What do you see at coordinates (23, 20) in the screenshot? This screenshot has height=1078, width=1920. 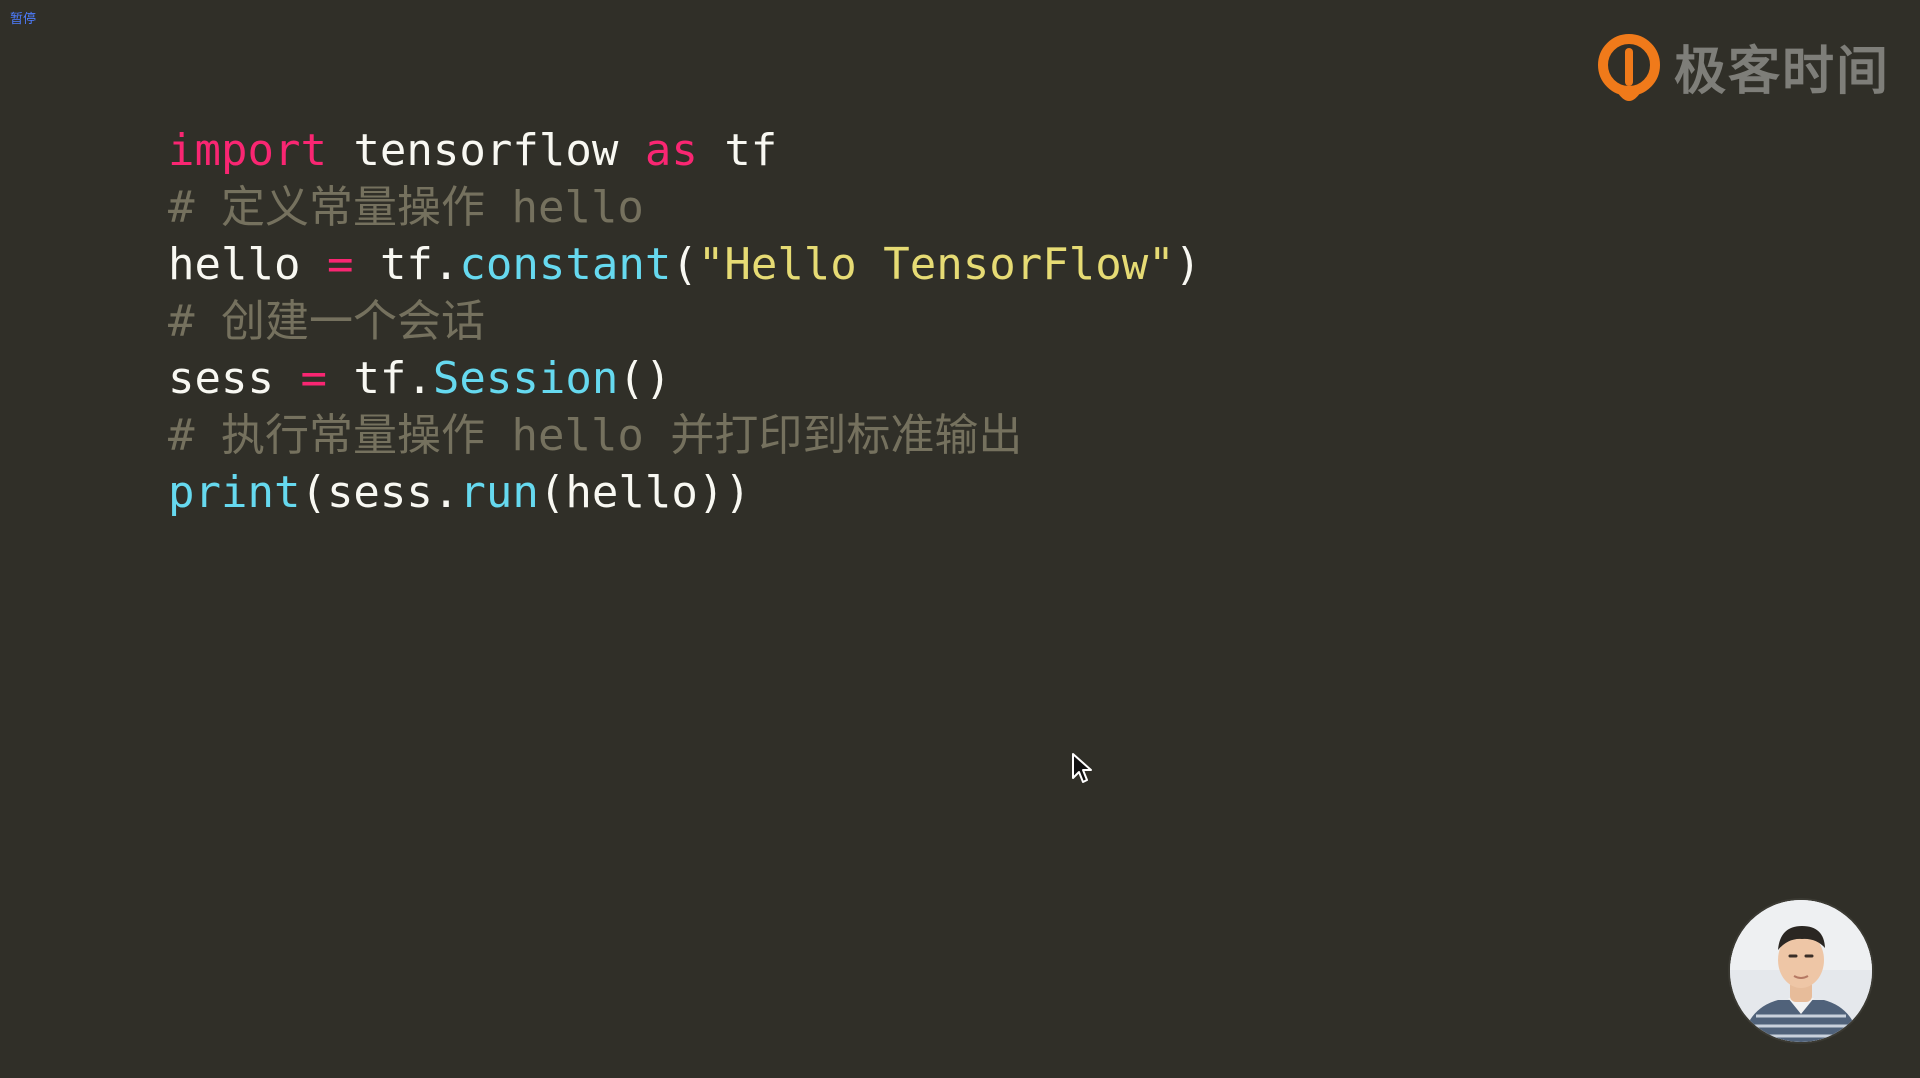 I see `pause-status-label: 暂停` at bounding box center [23, 20].